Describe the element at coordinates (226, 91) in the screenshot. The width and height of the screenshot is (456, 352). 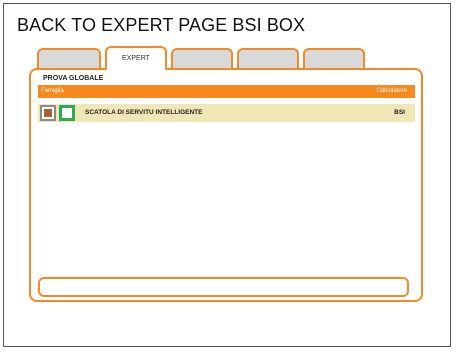
I see `table-header: Famiglia Calcolatore` at that location.